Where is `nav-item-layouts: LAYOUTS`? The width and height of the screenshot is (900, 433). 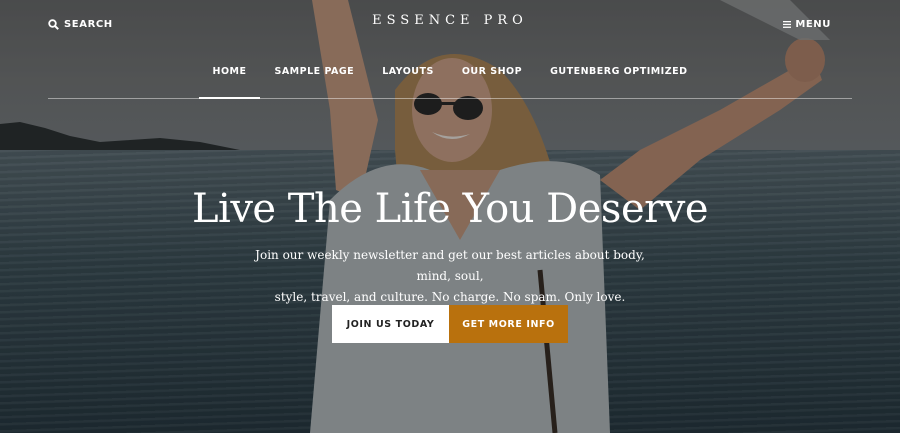 nav-item-layouts: LAYOUTS is located at coordinates (408, 80).